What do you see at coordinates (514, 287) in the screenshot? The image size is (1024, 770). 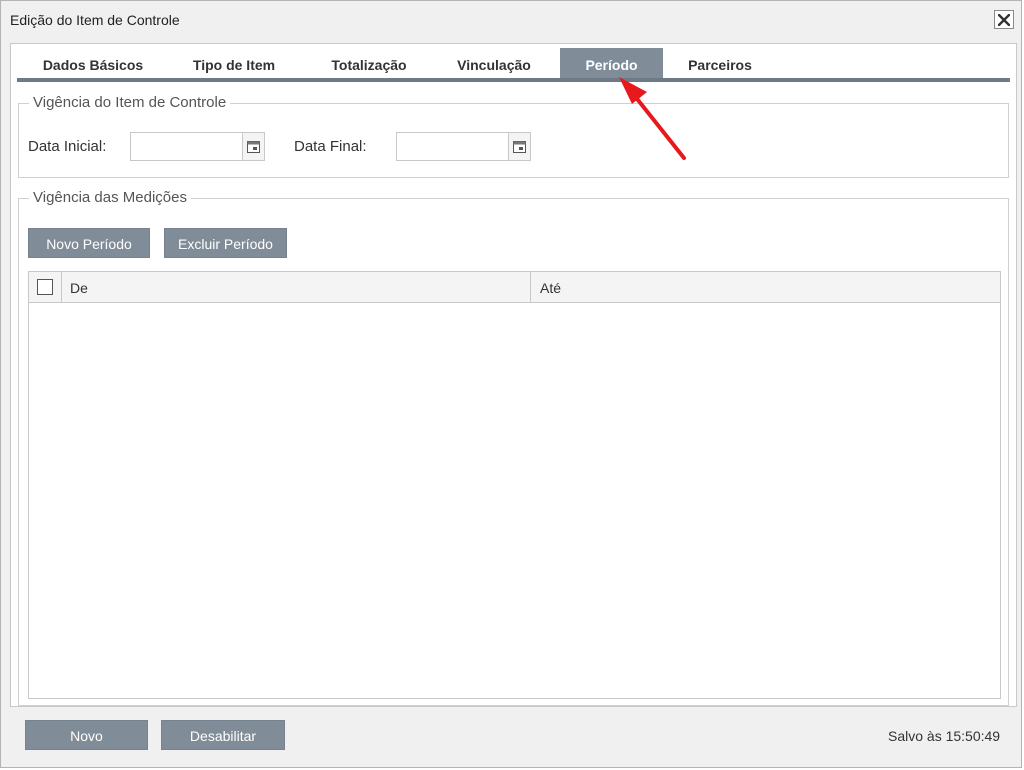 I see `grid-header: De Até` at bounding box center [514, 287].